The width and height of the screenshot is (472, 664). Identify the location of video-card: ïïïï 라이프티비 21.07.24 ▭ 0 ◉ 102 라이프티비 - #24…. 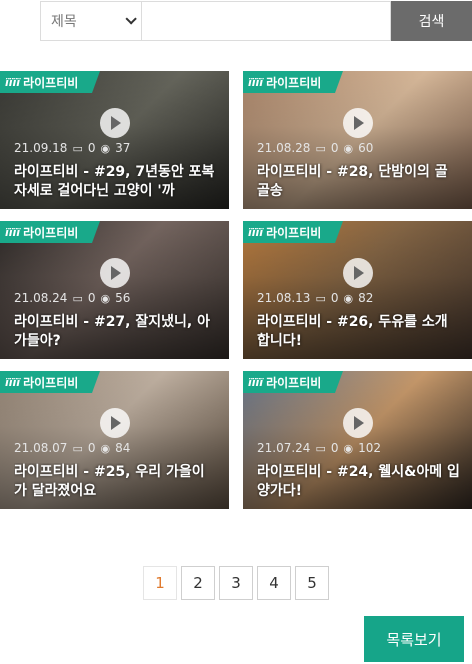
(357, 440).